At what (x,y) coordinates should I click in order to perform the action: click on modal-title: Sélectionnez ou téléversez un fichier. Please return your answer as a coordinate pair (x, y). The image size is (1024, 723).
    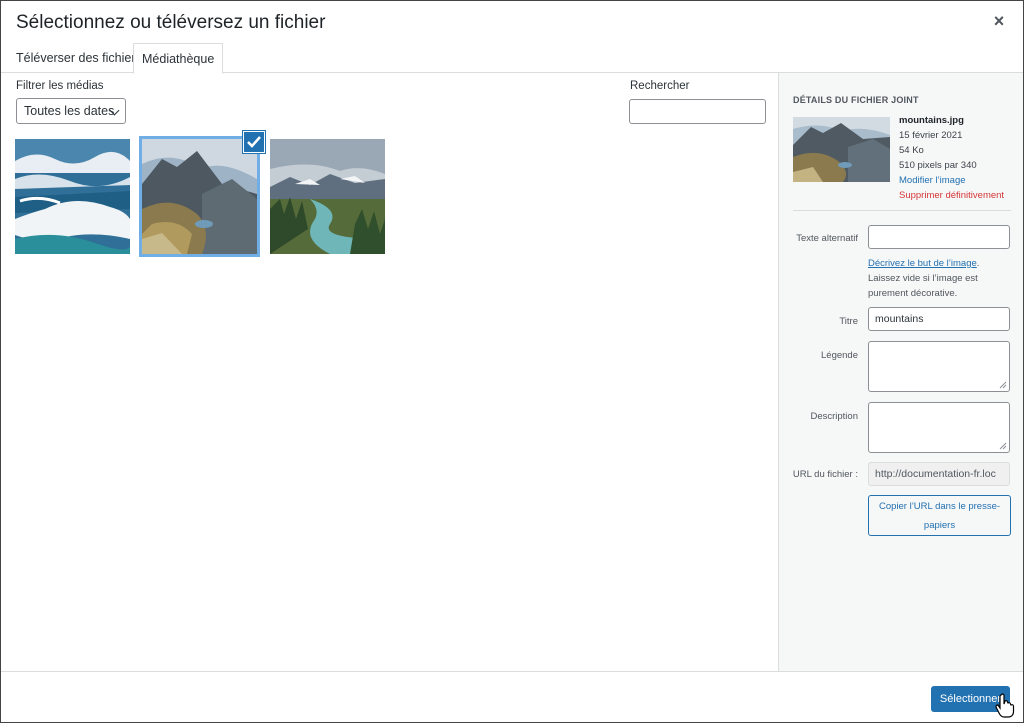
    Looking at the image, I should click on (171, 22).